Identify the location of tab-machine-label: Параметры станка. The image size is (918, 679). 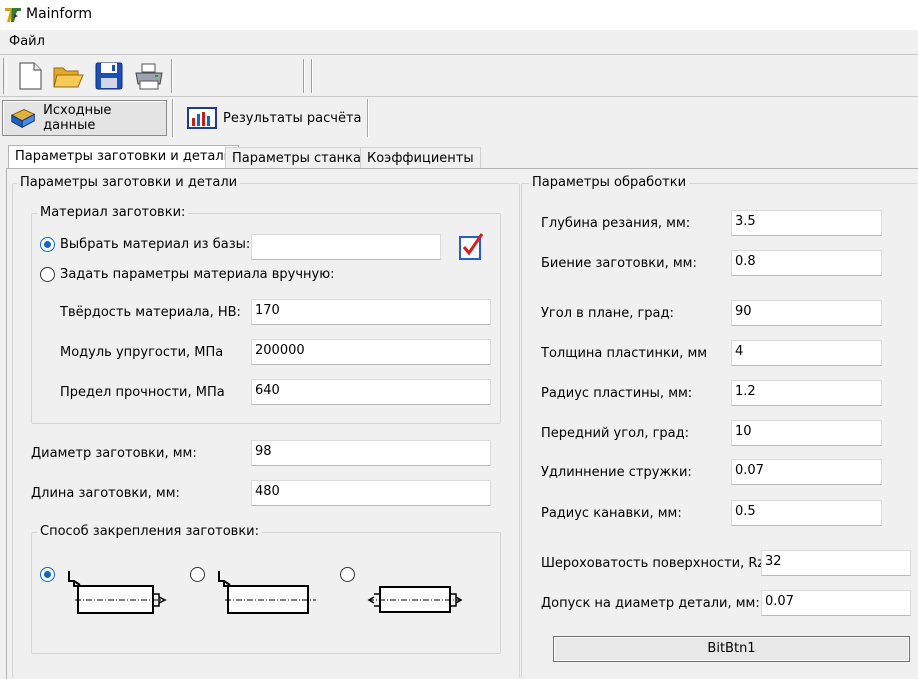
(296, 158).